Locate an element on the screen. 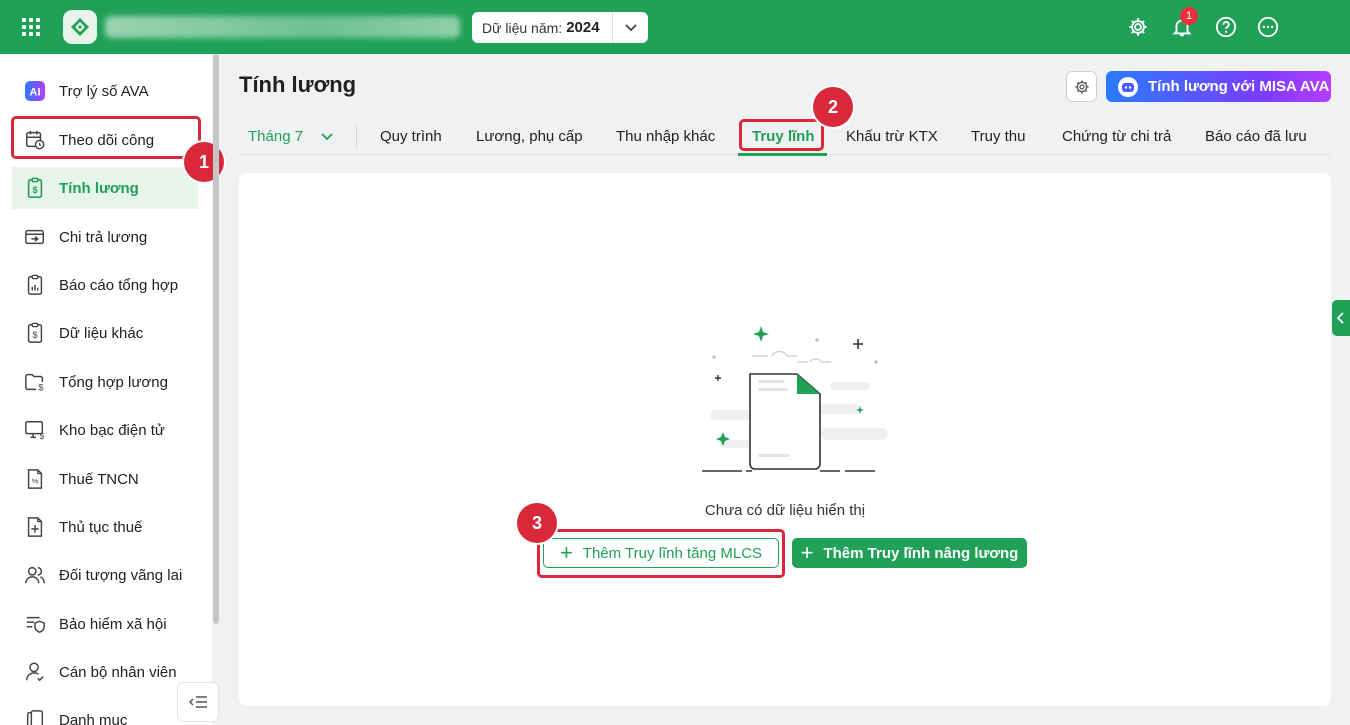 This screenshot has height=725, width=1350. tab-separator is located at coordinates (356, 137).